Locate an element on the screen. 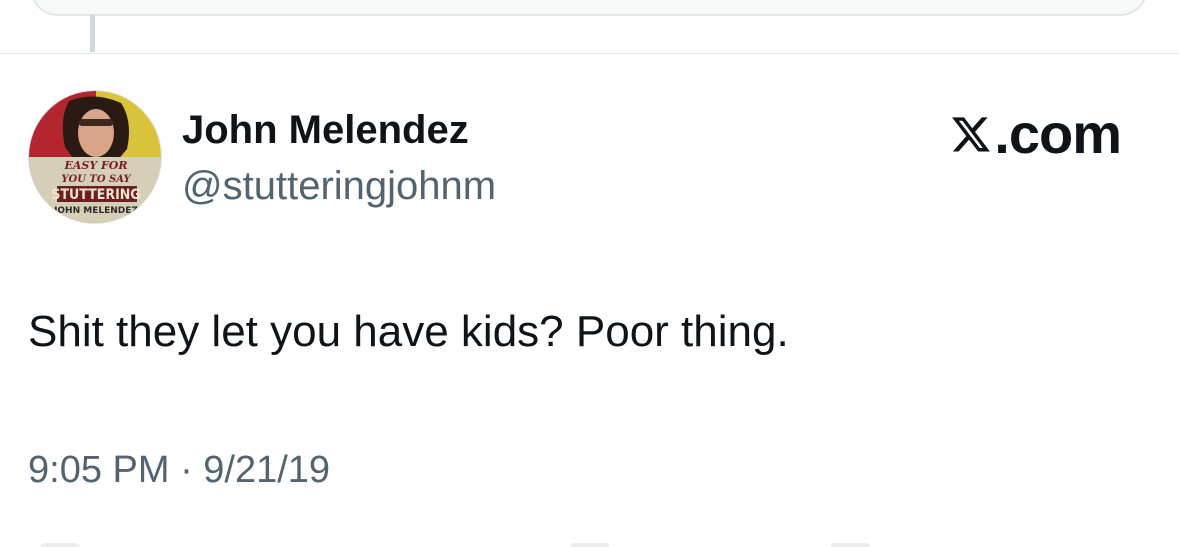 Image resolution: width=1179 pixels, height=547 pixels. brand-logo: .com is located at coordinates (1036, 133).